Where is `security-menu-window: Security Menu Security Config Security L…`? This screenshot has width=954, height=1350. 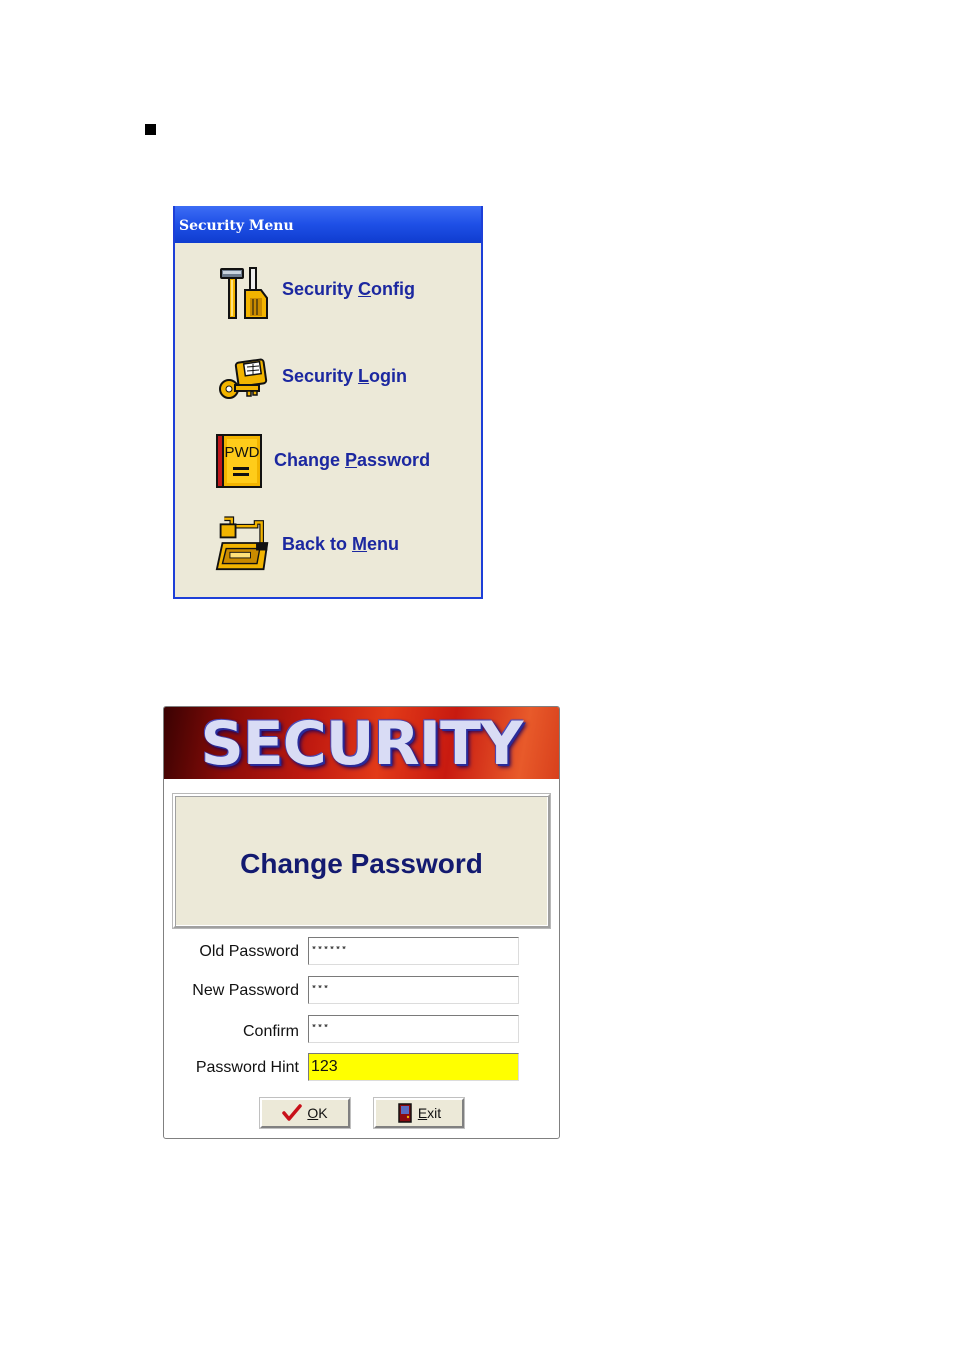
security-menu-window: Security Menu Security Config Security L… is located at coordinates (328, 402).